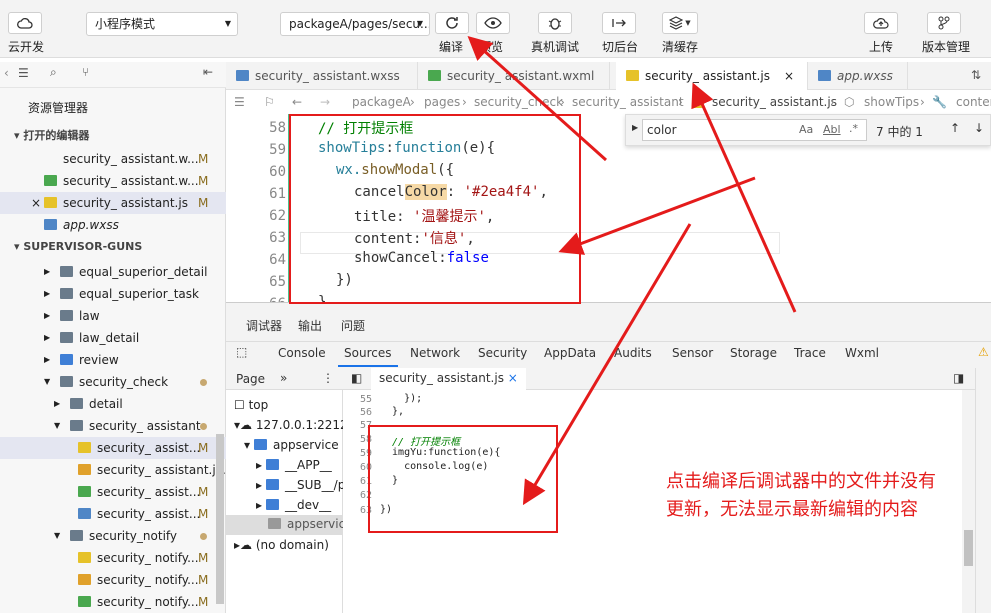 The image size is (991, 613). I want to click on arrow-to-compile, so click(537, 98).